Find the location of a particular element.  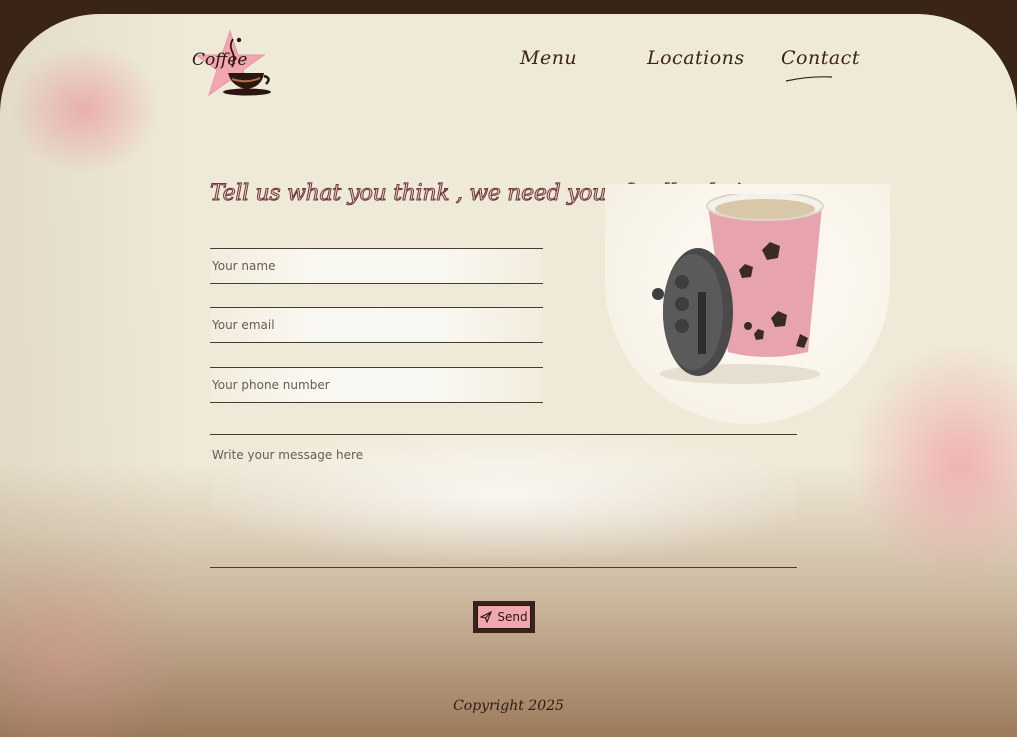

send-button: Send is located at coordinates (504, 617).